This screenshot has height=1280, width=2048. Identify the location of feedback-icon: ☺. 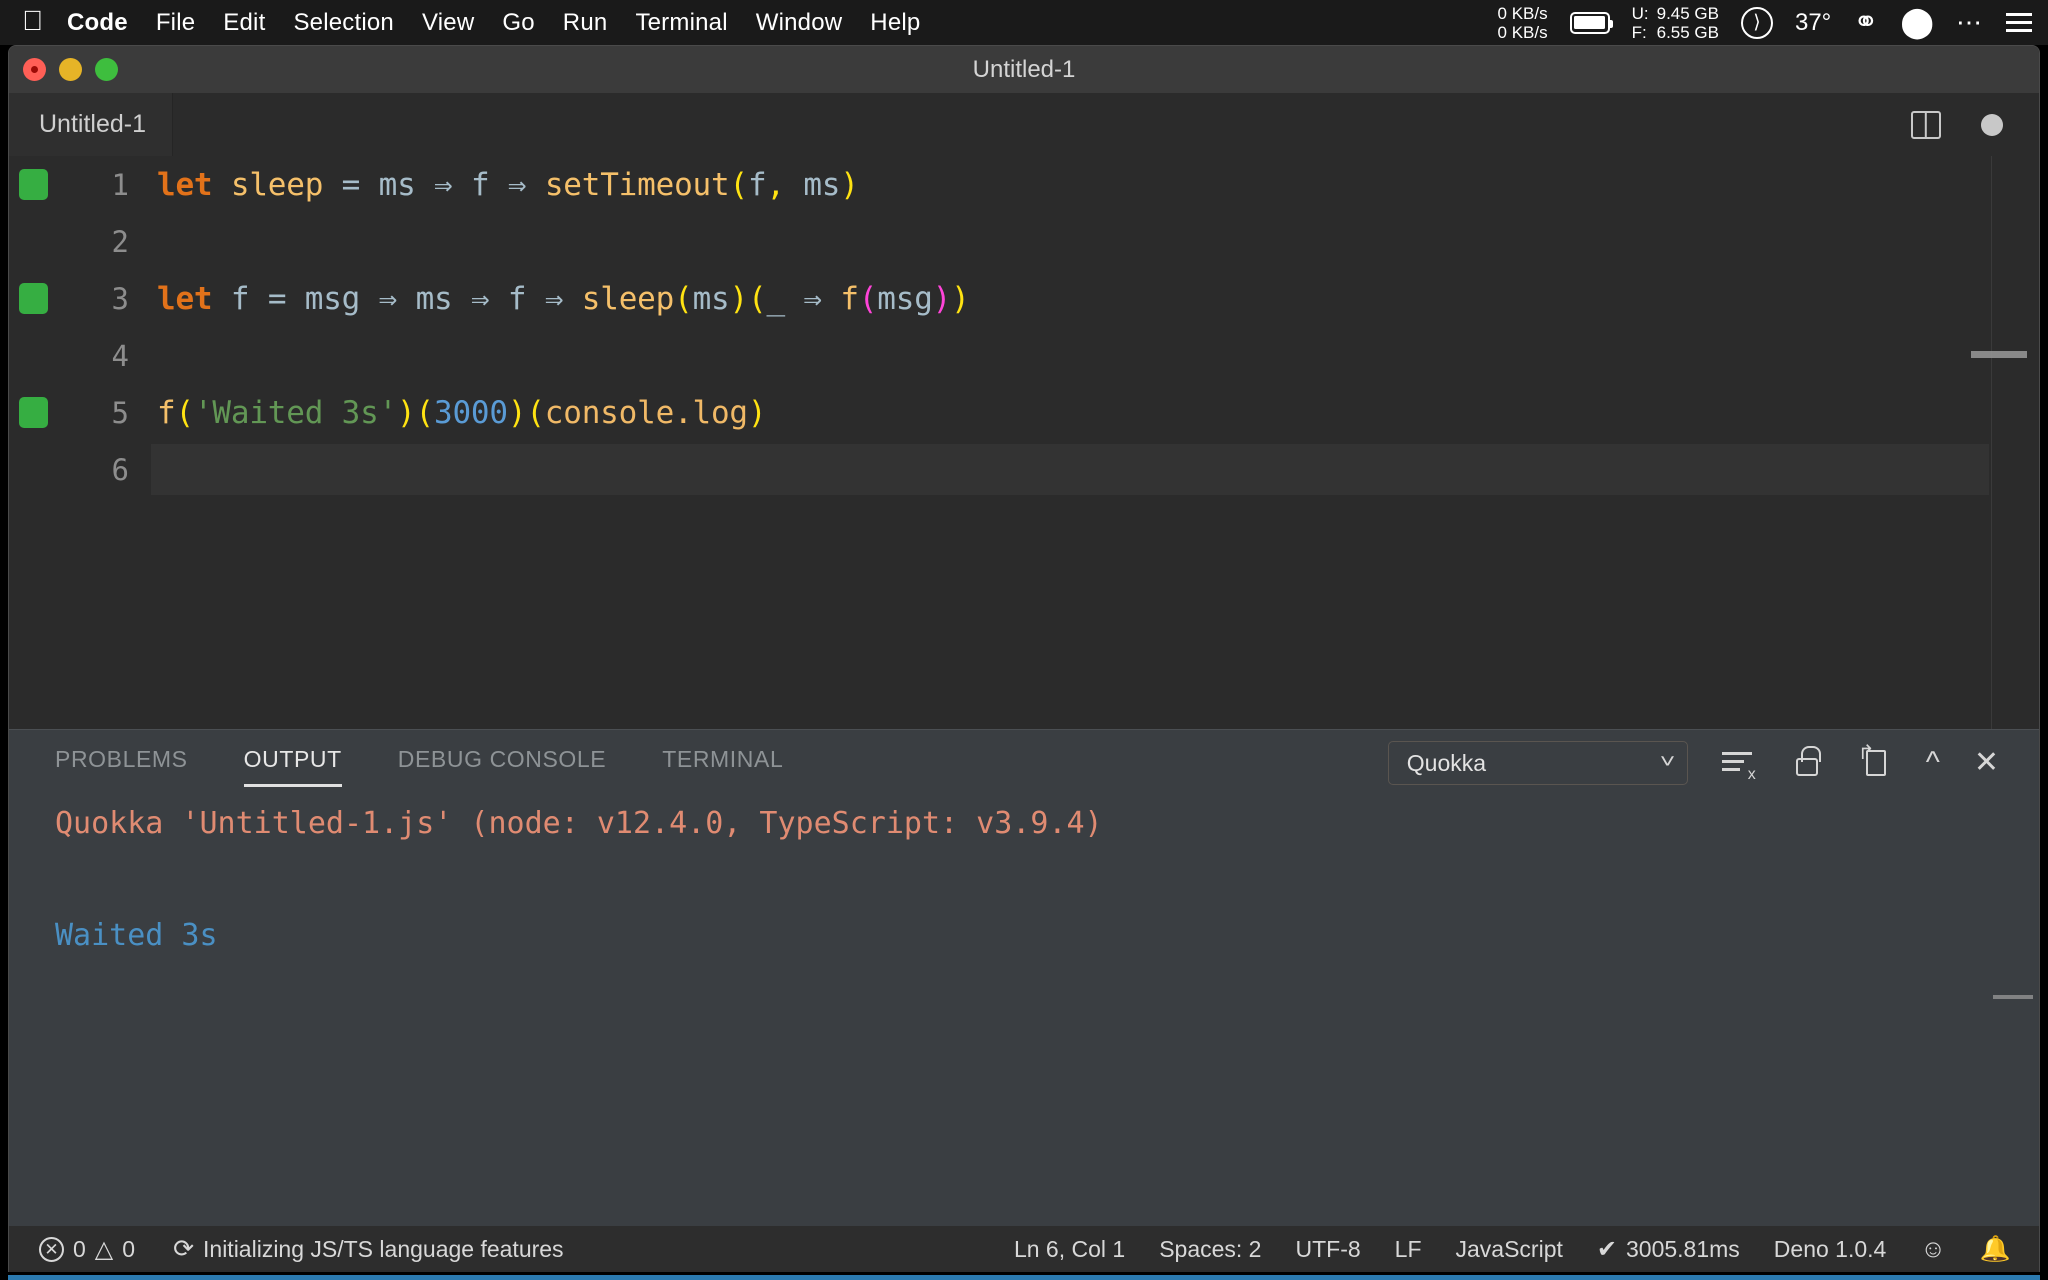
(1933, 1249).